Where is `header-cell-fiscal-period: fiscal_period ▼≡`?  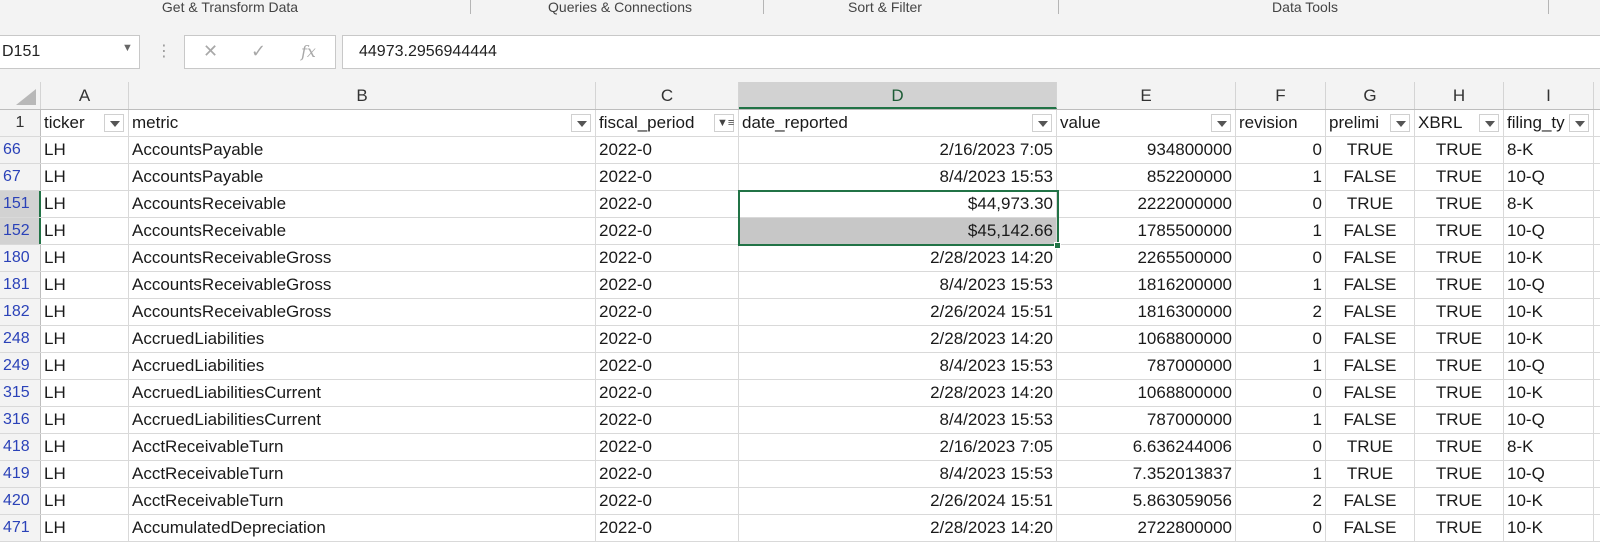 header-cell-fiscal-period: fiscal_period ▼≡ is located at coordinates (667, 123).